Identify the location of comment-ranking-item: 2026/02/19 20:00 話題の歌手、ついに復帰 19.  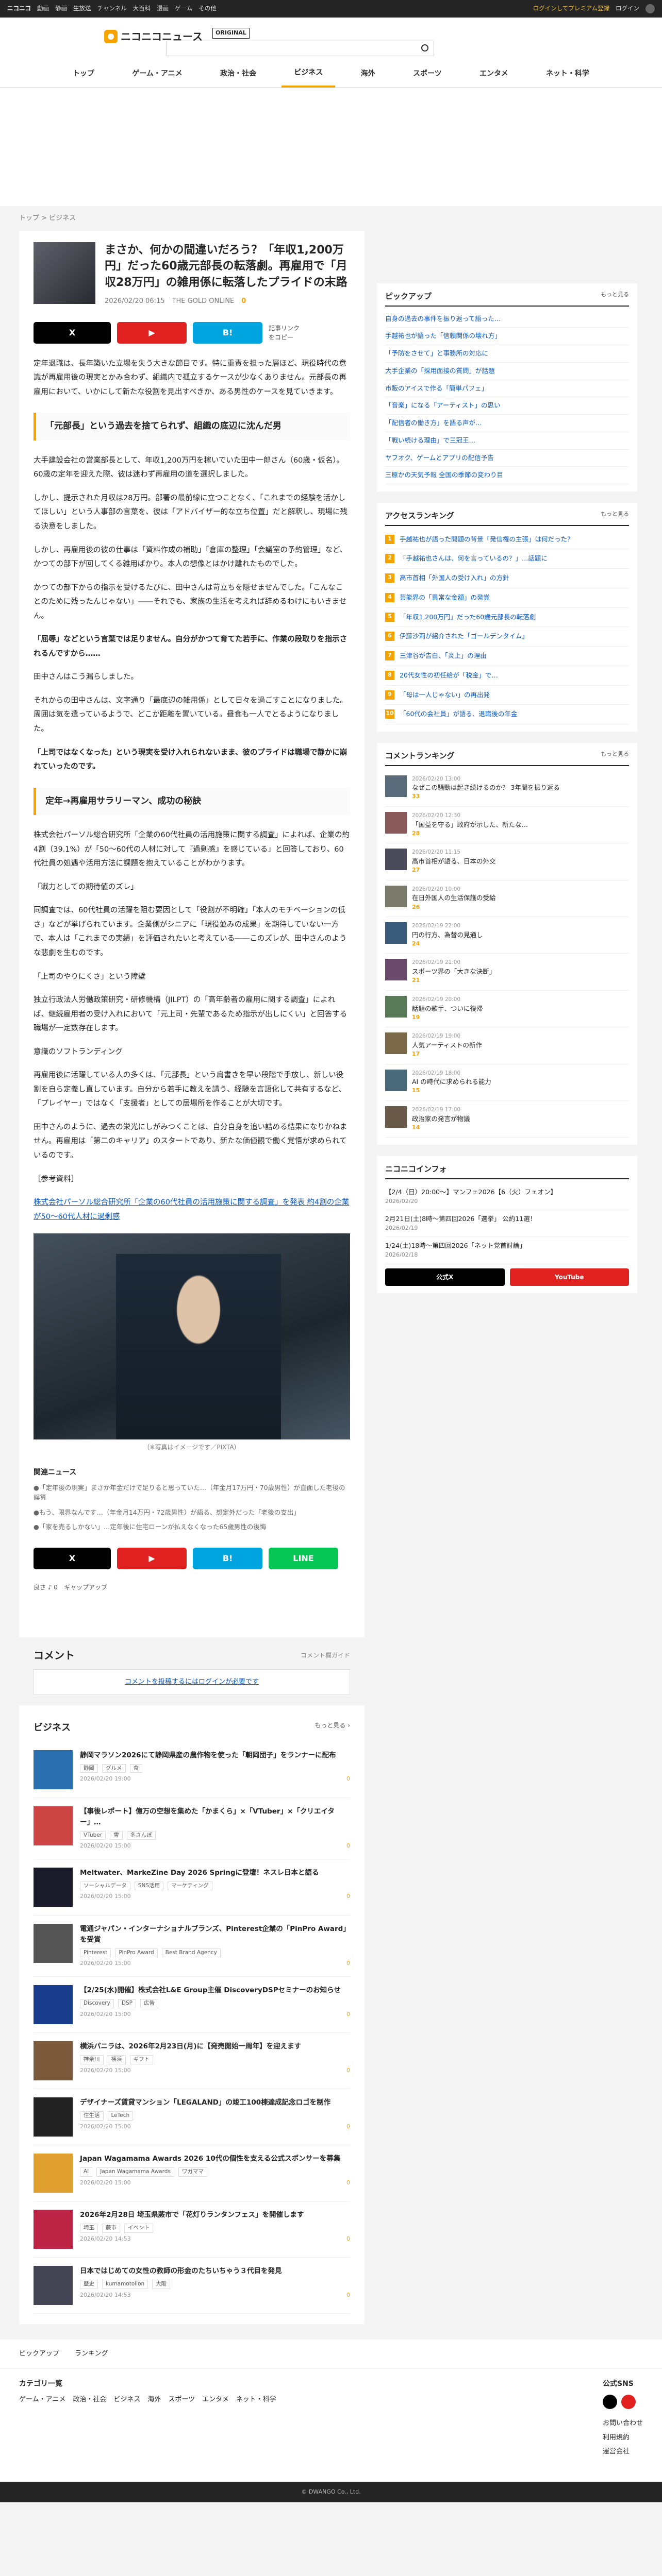
(507, 1009).